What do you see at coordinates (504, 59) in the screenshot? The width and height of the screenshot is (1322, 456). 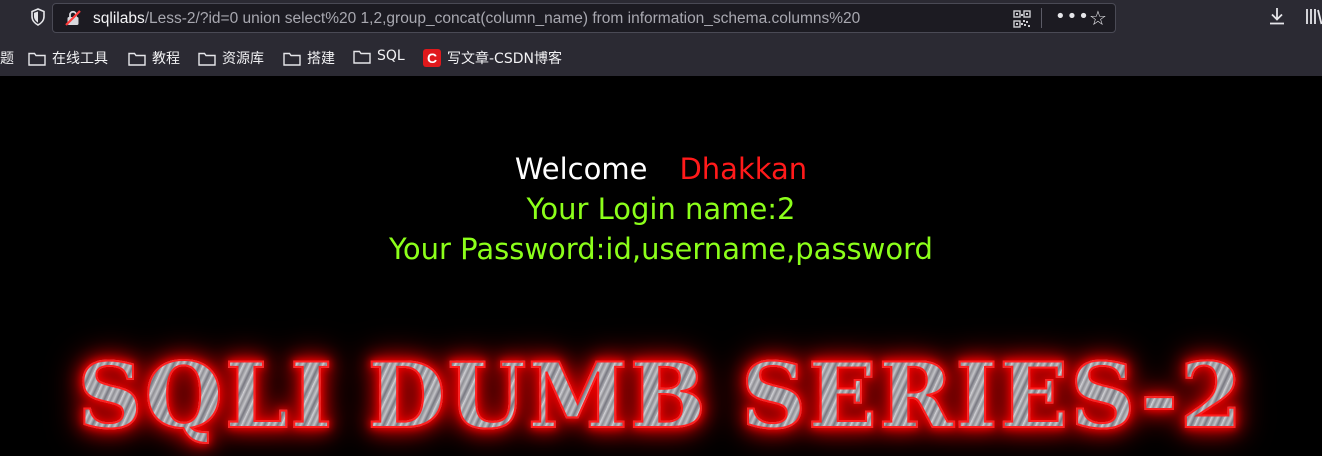 I see `bookmark-label: 写文章-CSDN博客` at bounding box center [504, 59].